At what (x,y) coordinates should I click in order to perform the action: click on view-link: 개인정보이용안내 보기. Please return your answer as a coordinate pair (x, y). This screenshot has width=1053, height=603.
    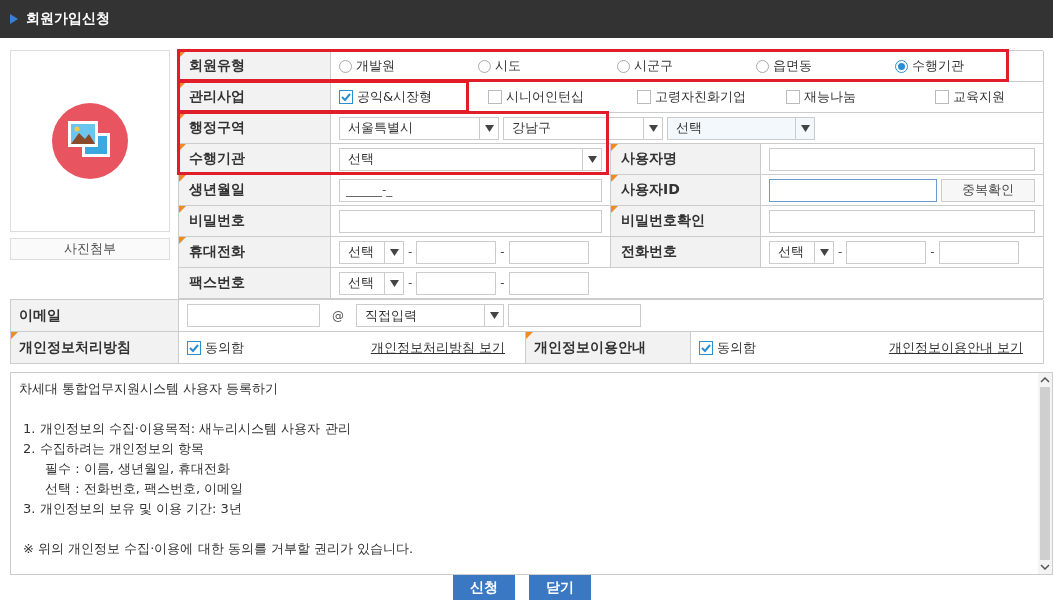
    Looking at the image, I should click on (955, 347).